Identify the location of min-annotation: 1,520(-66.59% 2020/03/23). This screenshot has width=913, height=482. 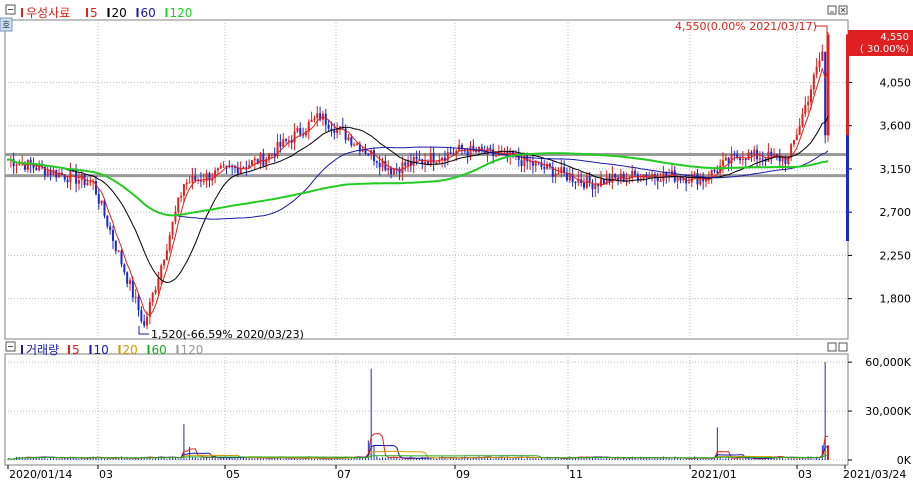
(221, 333).